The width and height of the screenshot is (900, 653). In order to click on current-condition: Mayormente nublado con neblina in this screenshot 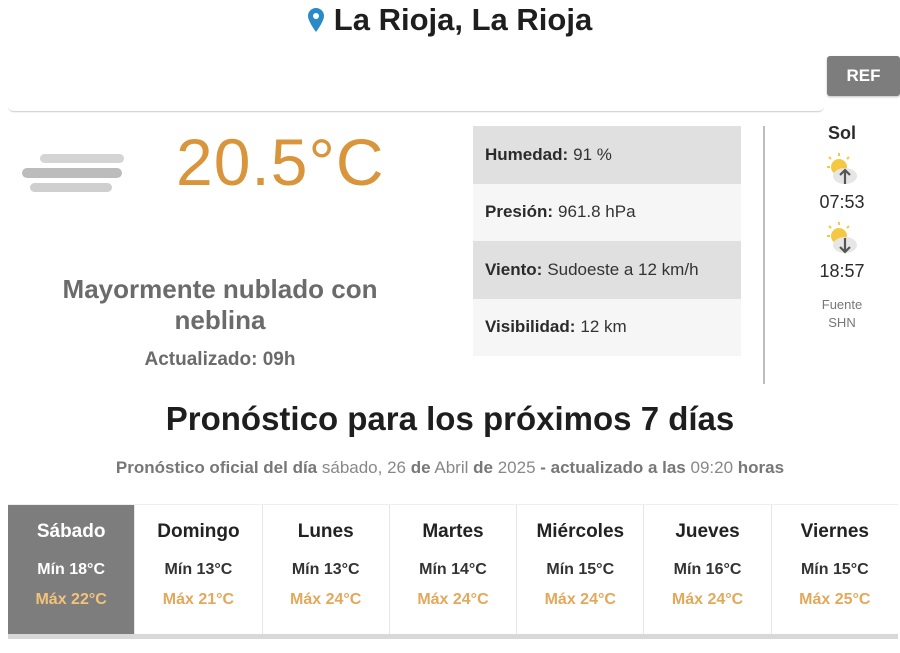, I will do `click(220, 304)`.